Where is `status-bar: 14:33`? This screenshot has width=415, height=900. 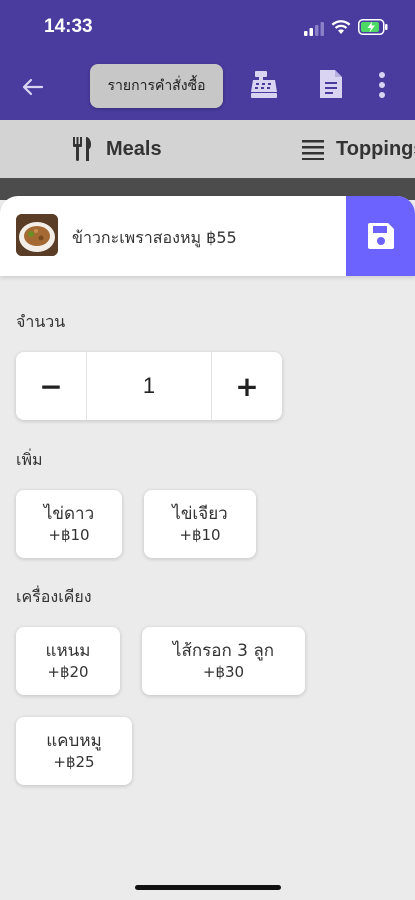
status-bar: 14:33 is located at coordinates (207, 28).